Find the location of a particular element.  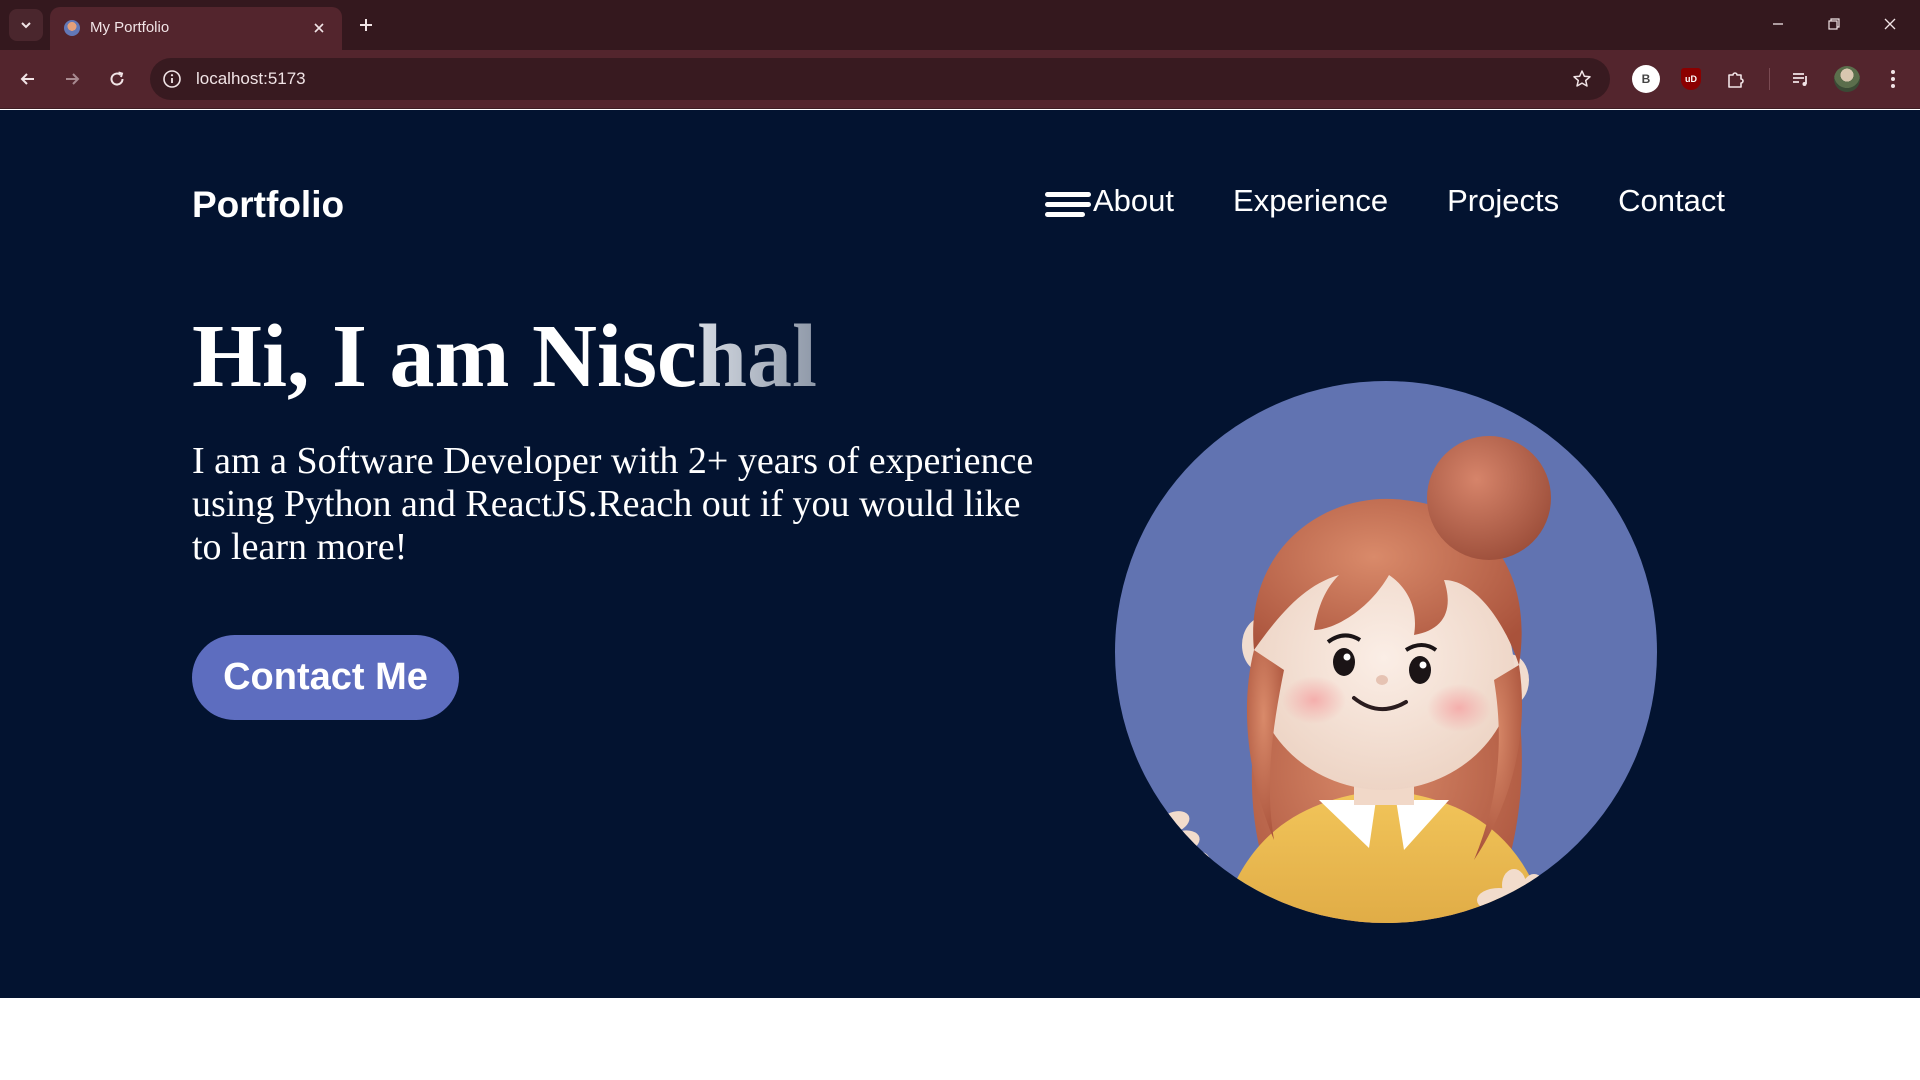

restore-button is located at coordinates (1834, 24).